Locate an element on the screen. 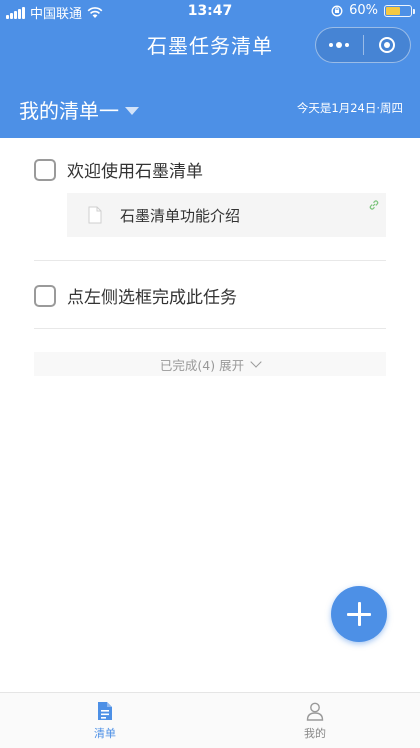 This screenshot has width=420, height=748. user-icon is located at coordinates (315, 711).